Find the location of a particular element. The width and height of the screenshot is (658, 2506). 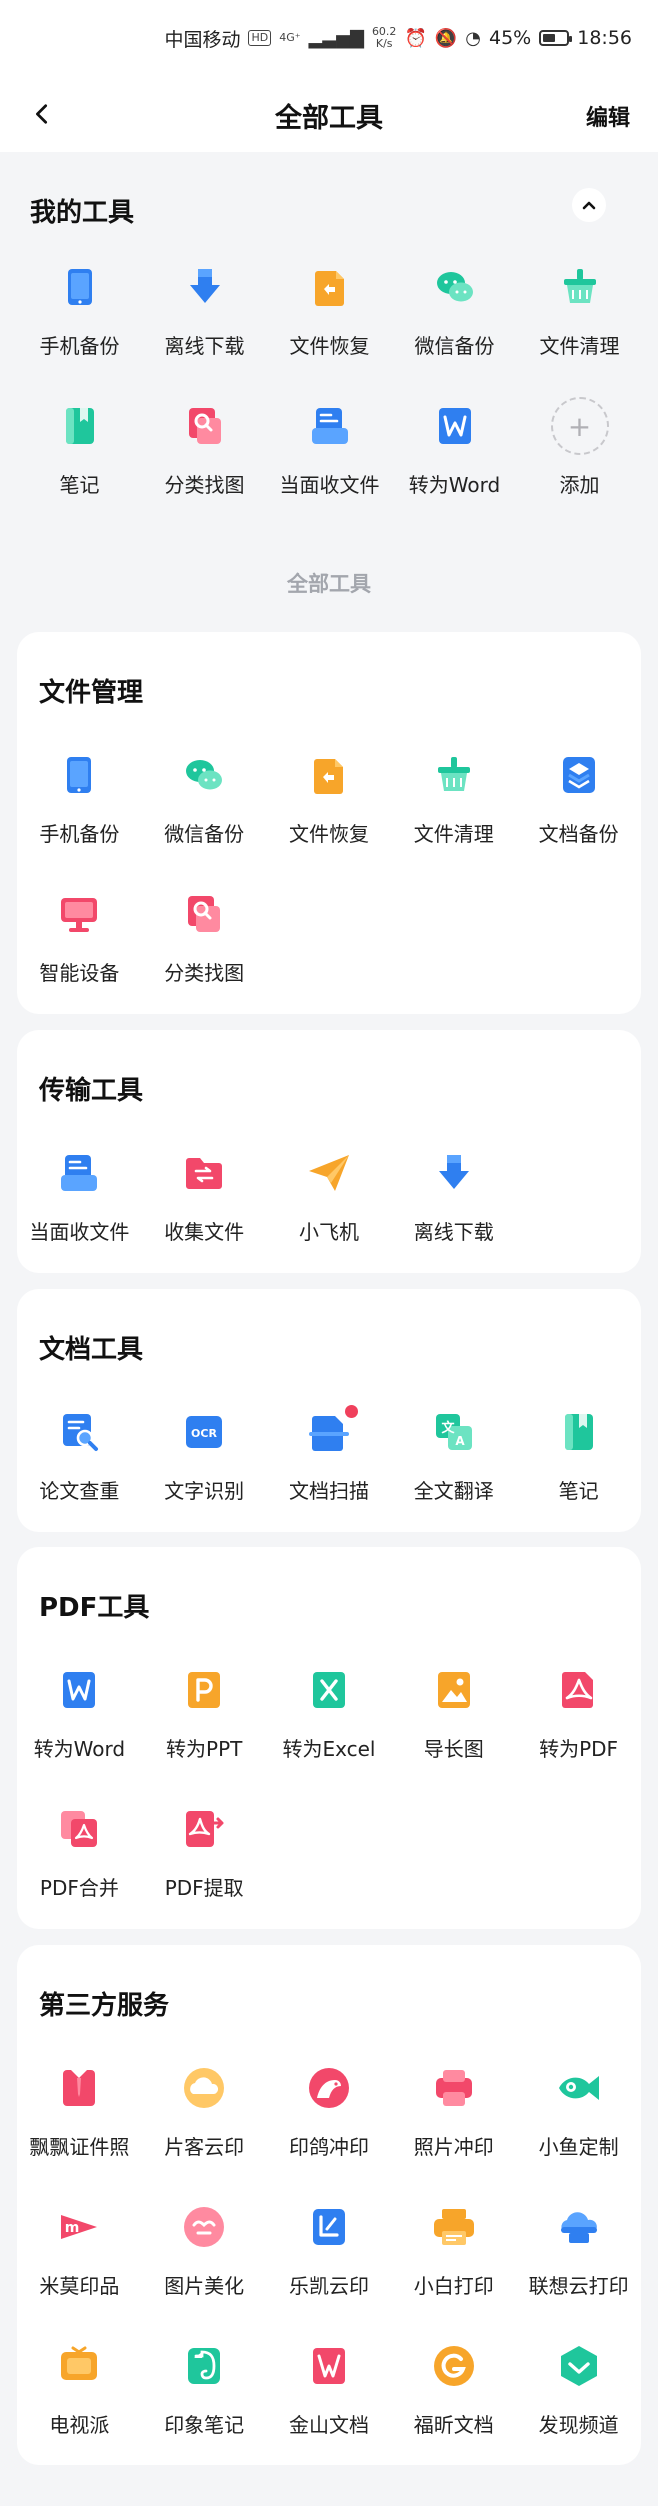

tool-item: OCR 文字识别 is located at coordinates (204, 1452).